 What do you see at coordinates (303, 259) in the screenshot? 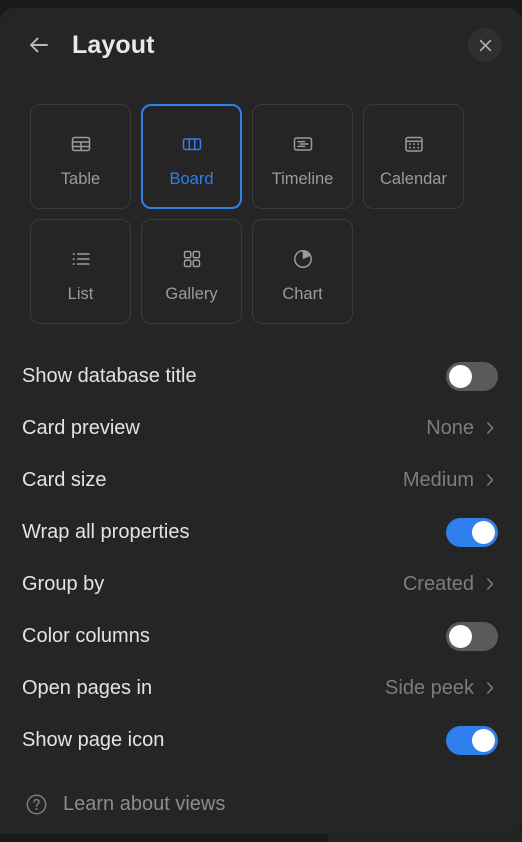
I see `chart-pie-icon` at bounding box center [303, 259].